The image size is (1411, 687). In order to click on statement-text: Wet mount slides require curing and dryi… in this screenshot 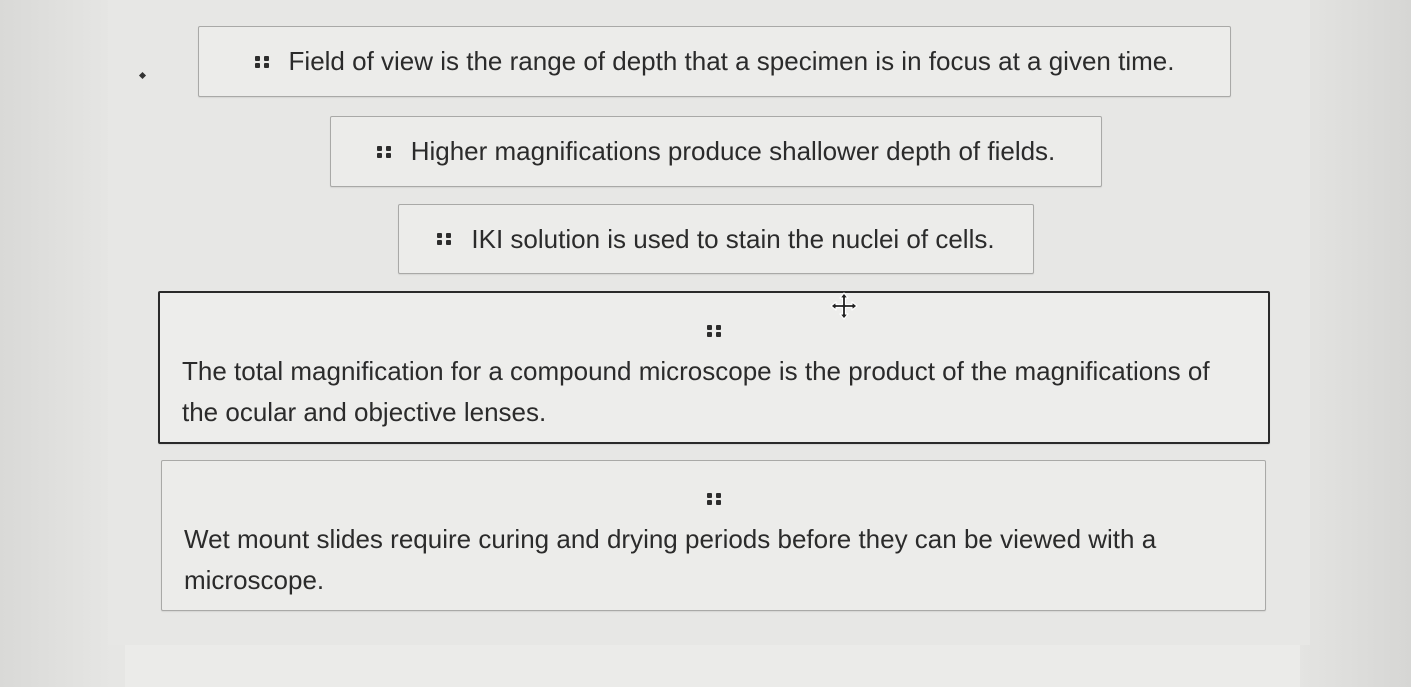, I will do `click(670, 559)`.